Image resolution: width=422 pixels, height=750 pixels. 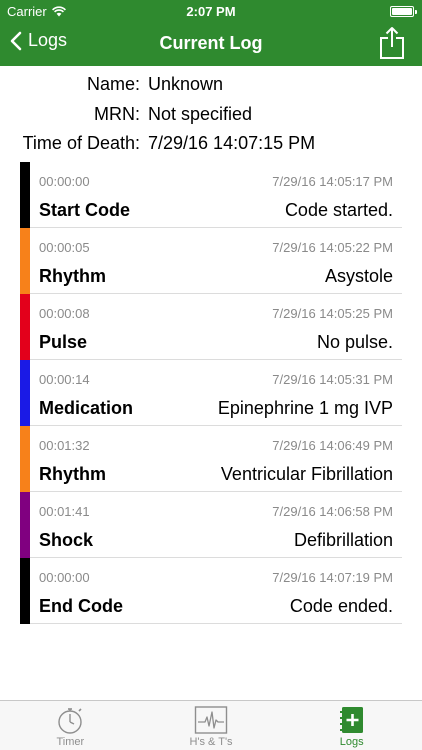 I want to click on time-of-death-value: 7/29/16 14:07:15 PM, so click(x=232, y=143).